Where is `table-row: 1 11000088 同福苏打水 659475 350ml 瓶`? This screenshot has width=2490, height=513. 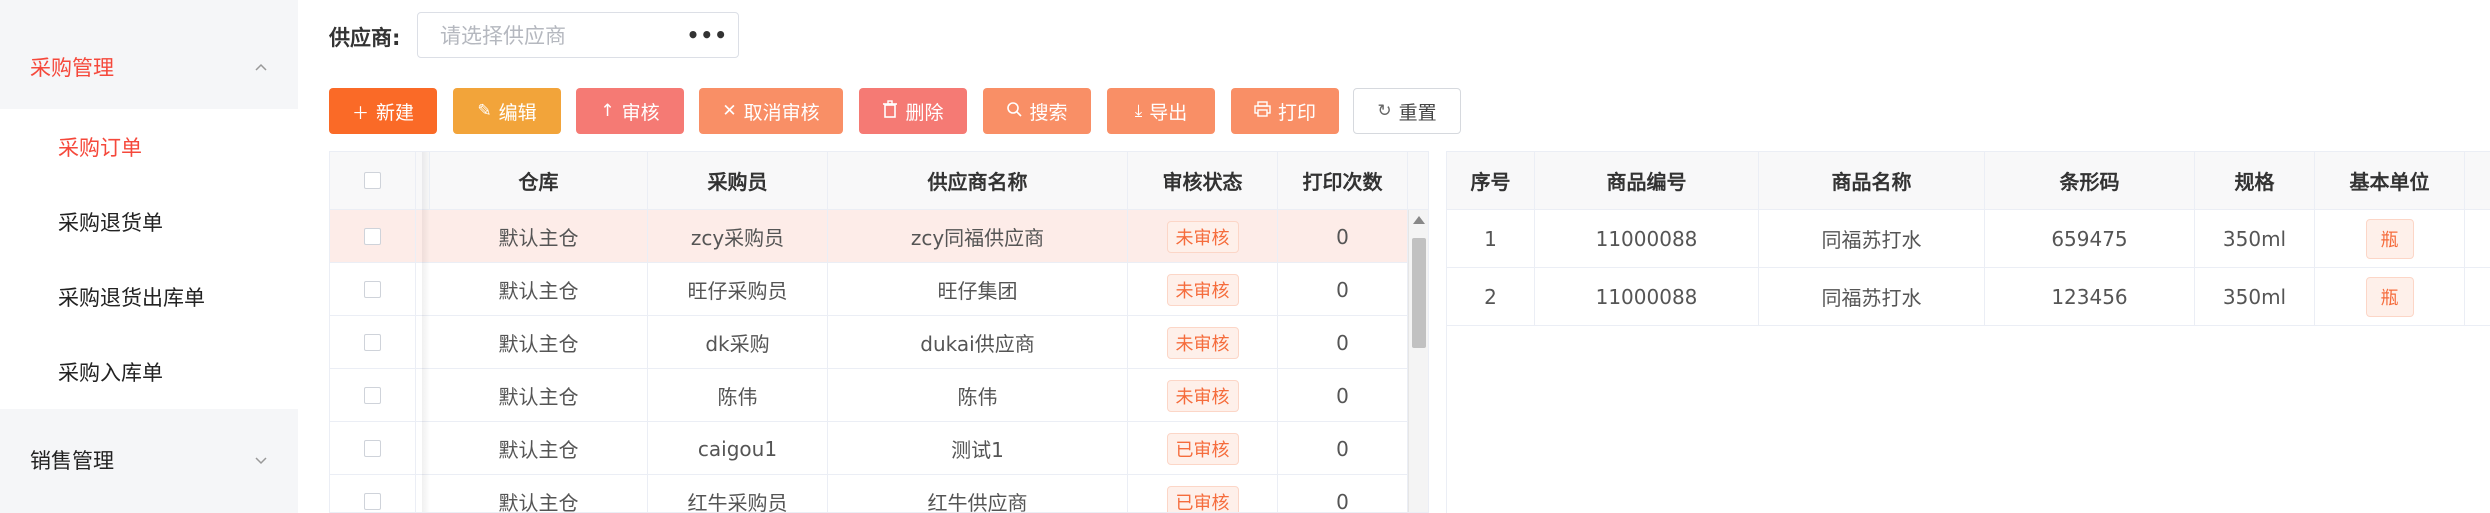 table-row: 1 11000088 同福苏打水 659475 350ml 瓶 is located at coordinates (1968, 239).